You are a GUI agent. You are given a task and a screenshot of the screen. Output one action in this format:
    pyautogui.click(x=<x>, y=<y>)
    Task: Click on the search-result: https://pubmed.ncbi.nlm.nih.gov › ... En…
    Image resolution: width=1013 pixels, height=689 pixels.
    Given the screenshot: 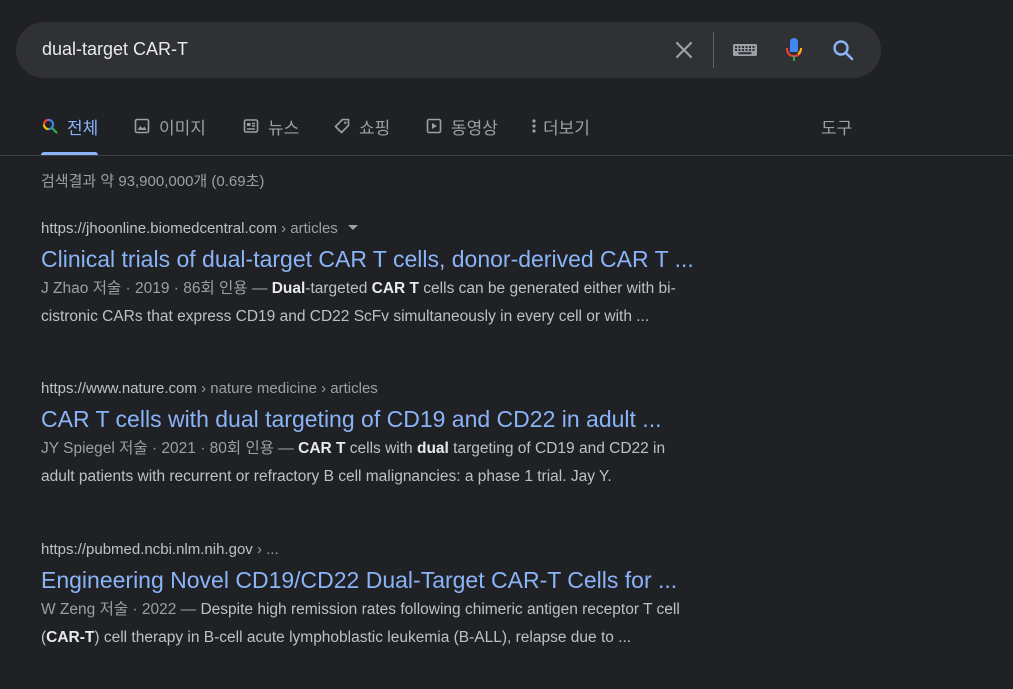 What is the action you would take?
    pyautogui.click(x=411, y=596)
    